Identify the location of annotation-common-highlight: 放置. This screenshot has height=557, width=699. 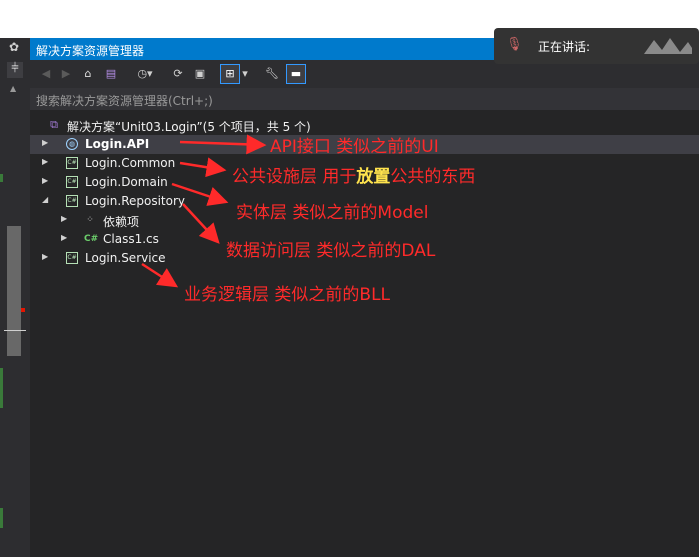
(373, 177).